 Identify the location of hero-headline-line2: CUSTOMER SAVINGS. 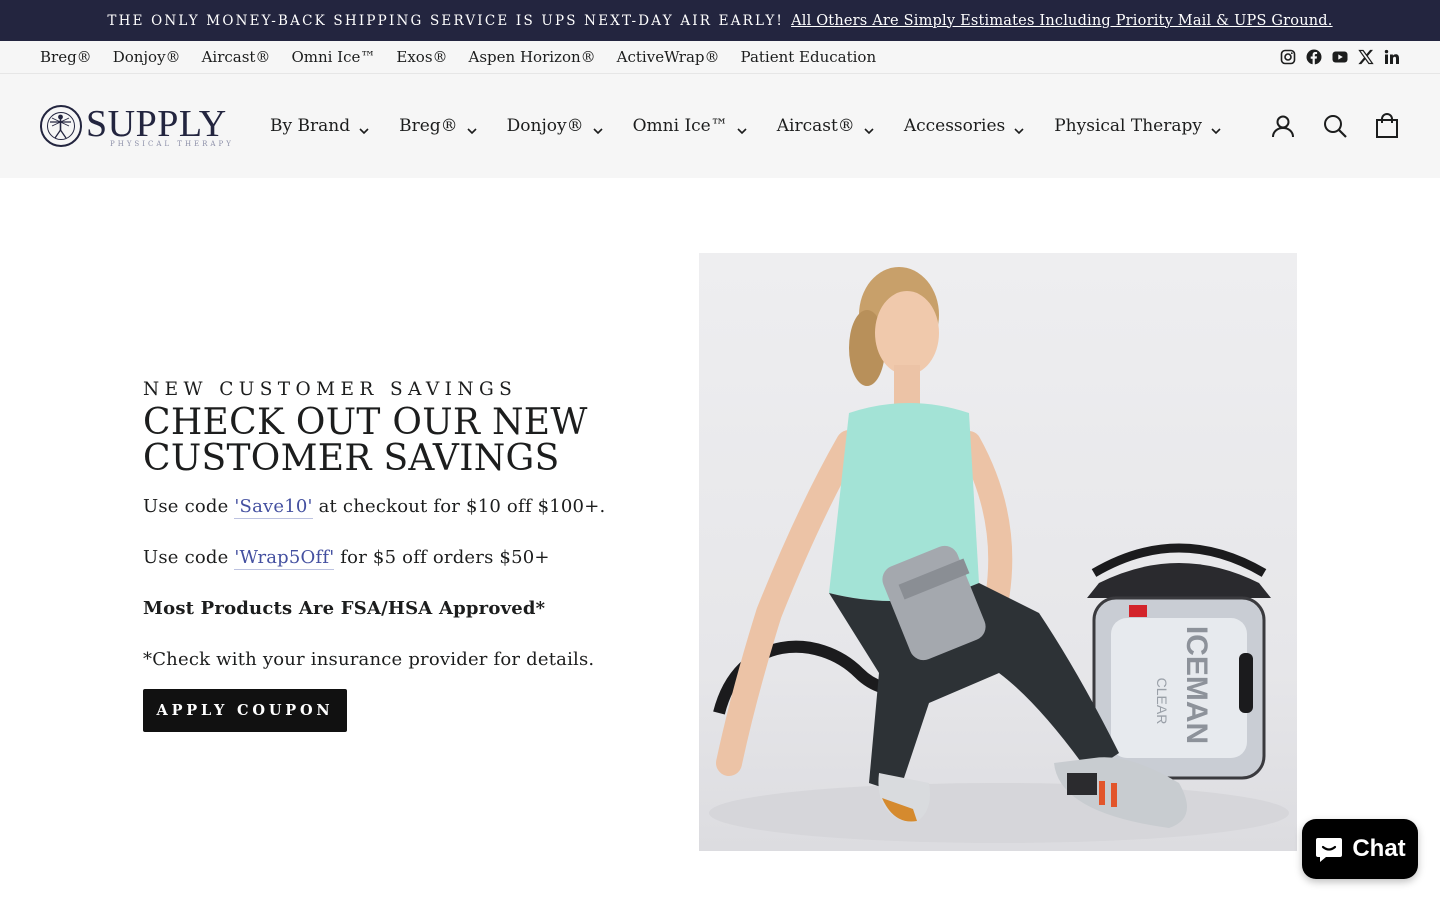
(351, 458).